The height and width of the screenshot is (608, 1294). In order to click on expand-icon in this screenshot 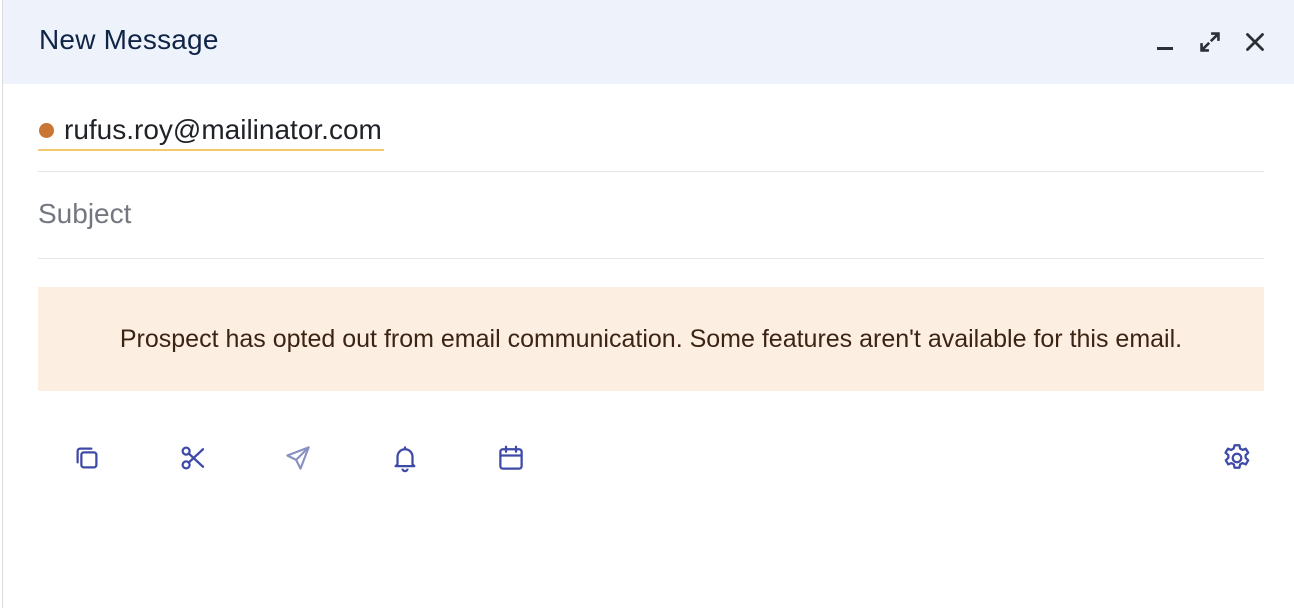, I will do `click(1210, 42)`.